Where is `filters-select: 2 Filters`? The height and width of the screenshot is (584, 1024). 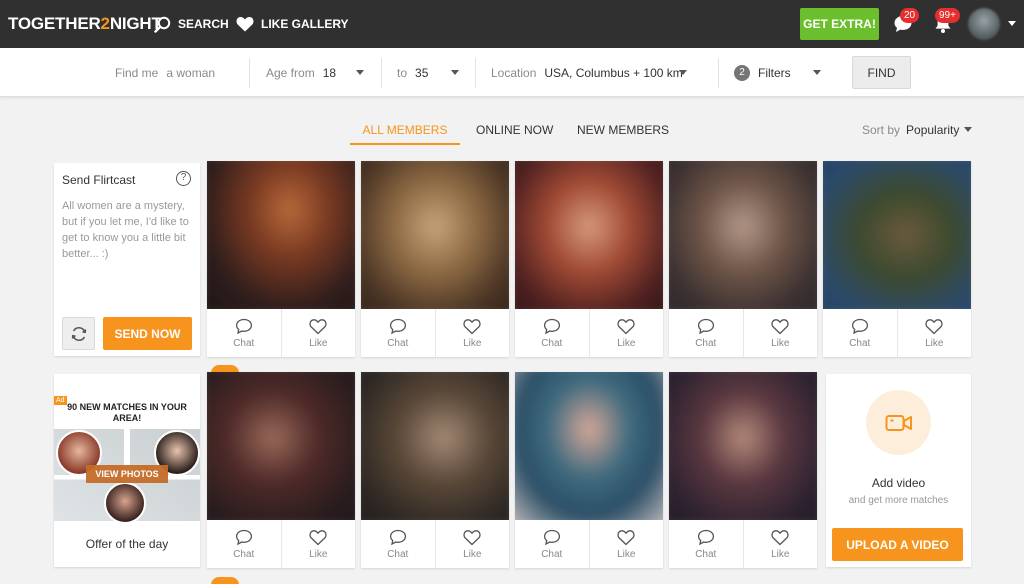 filters-select: 2 Filters is located at coordinates (762, 72).